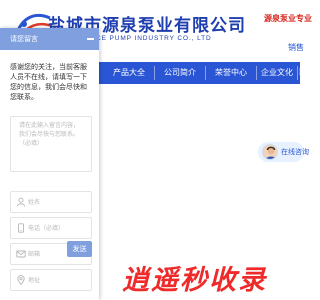 This screenshot has width=320, height=300. I want to click on header-hotline: 销售, so click(296, 47).